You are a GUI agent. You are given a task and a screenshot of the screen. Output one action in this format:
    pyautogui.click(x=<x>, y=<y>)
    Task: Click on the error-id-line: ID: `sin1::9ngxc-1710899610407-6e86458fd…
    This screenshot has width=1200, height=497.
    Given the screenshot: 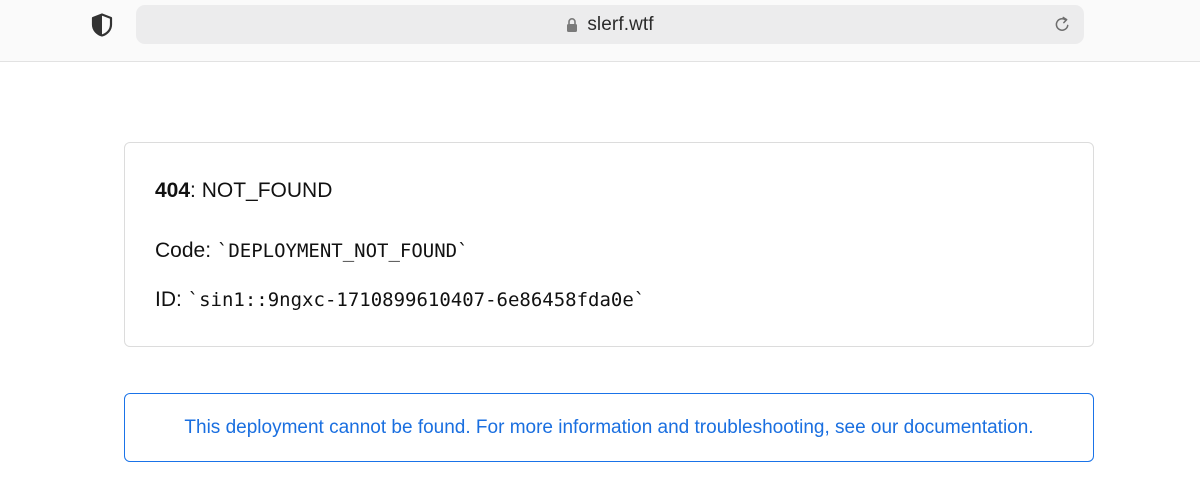 What is the action you would take?
    pyautogui.click(x=400, y=300)
    